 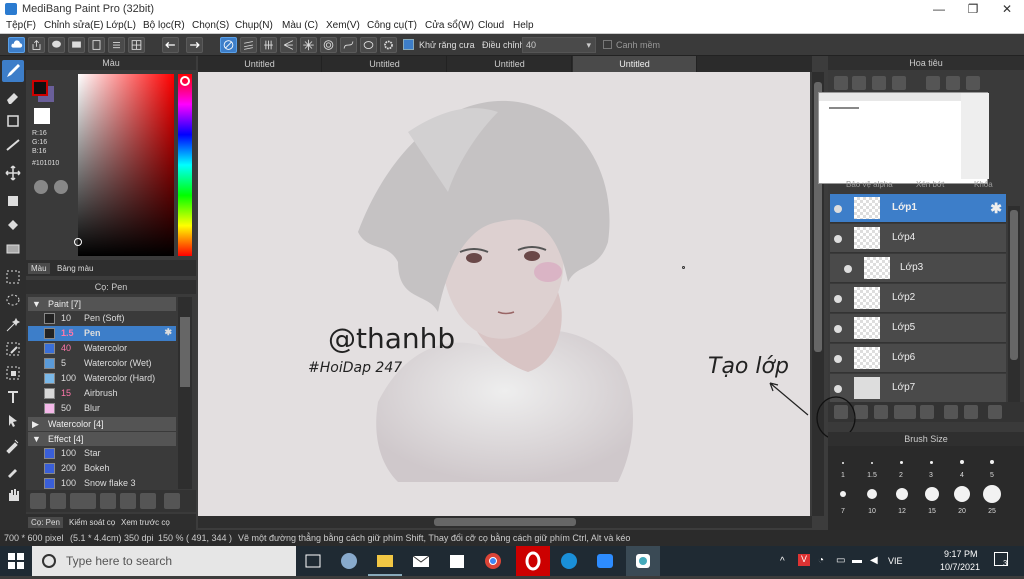 I want to click on menu-tools: Công cụ(T), so click(x=392, y=25).